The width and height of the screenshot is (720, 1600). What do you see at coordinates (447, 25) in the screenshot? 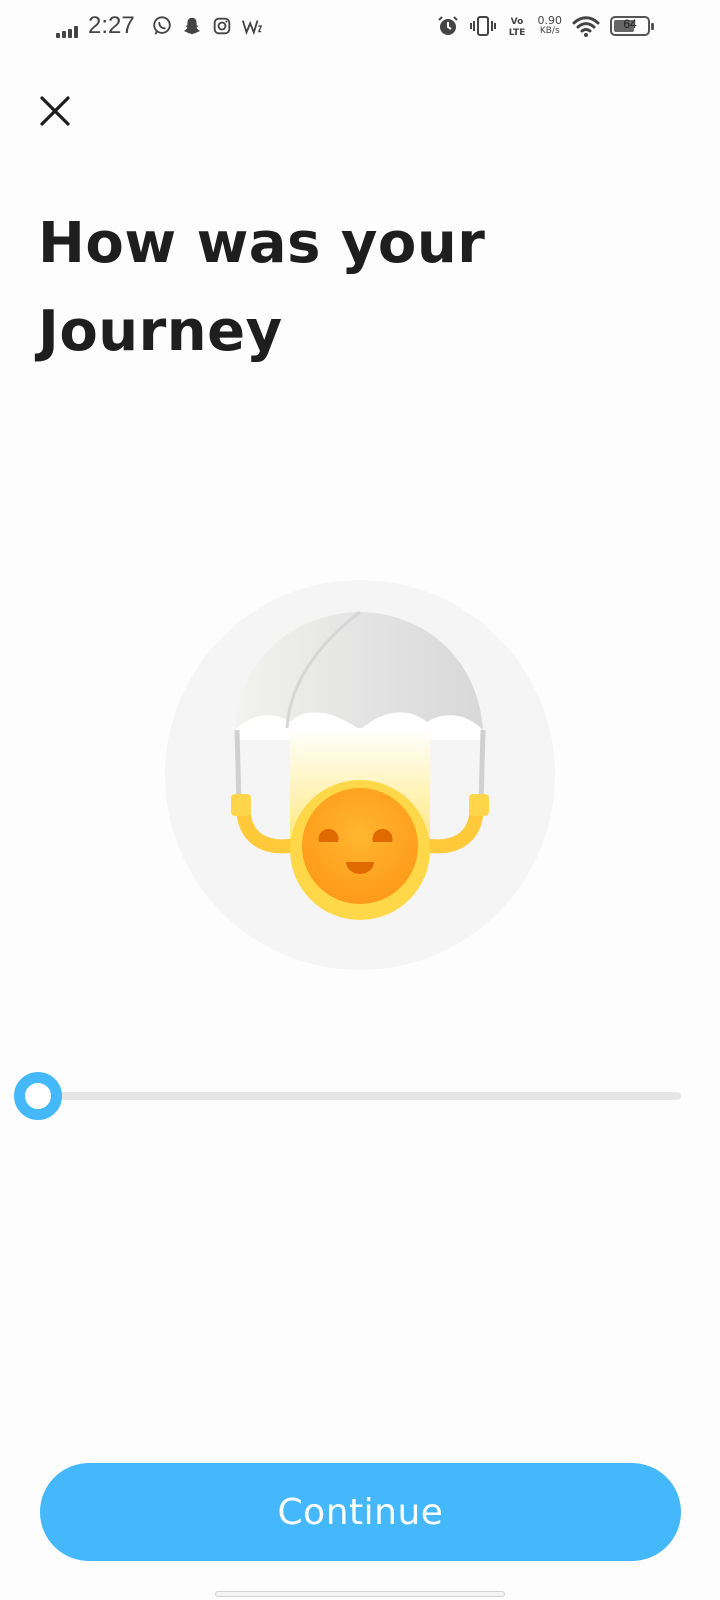
I see `alarm-icon` at bounding box center [447, 25].